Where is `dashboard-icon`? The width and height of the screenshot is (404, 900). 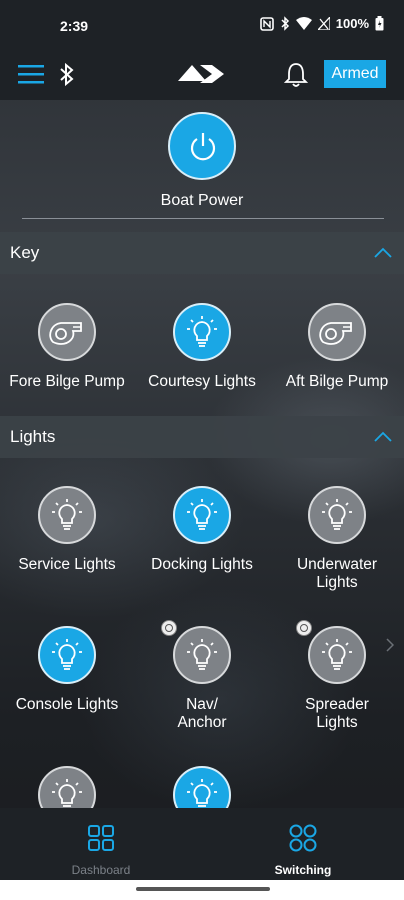
dashboard-icon is located at coordinates (101, 838).